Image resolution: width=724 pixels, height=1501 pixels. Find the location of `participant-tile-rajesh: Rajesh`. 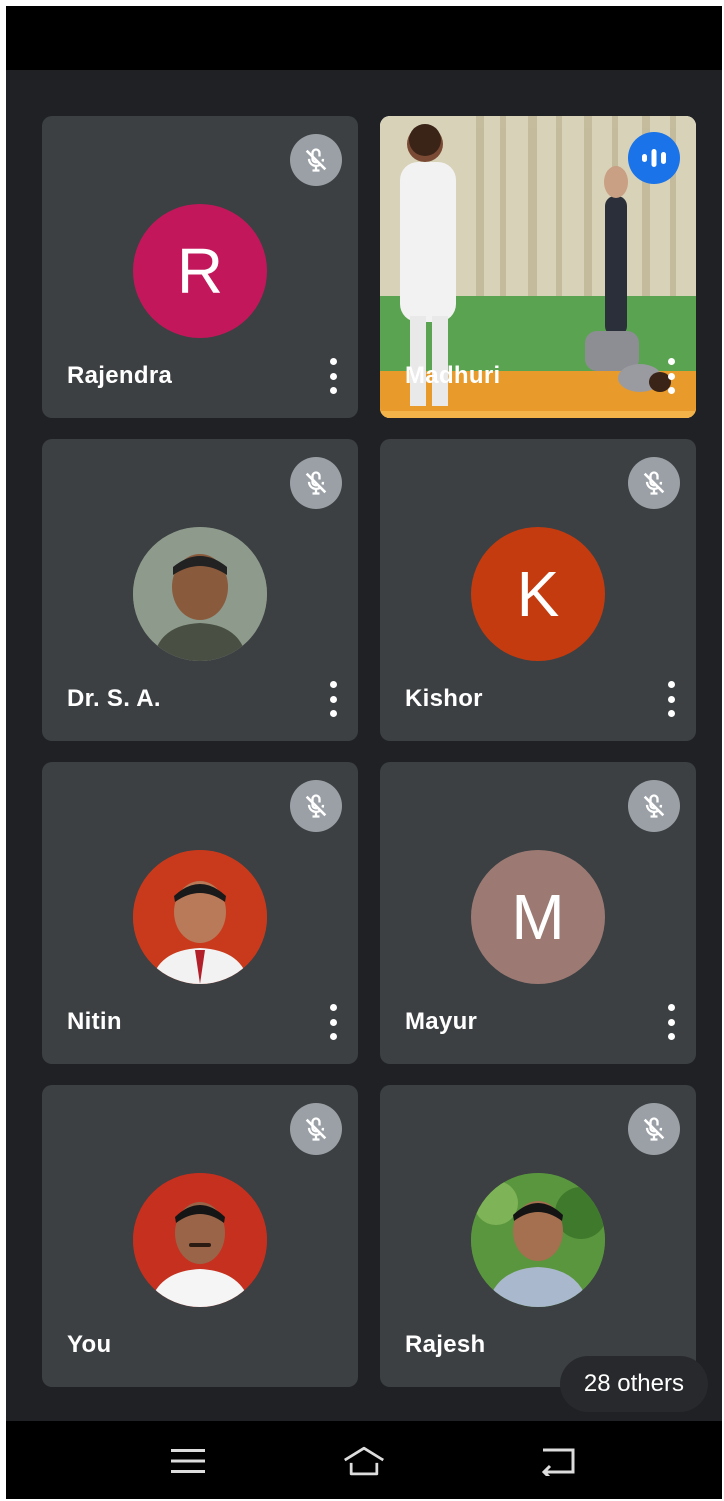

participant-tile-rajesh: Rajesh is located at coordinates (538, 1236).